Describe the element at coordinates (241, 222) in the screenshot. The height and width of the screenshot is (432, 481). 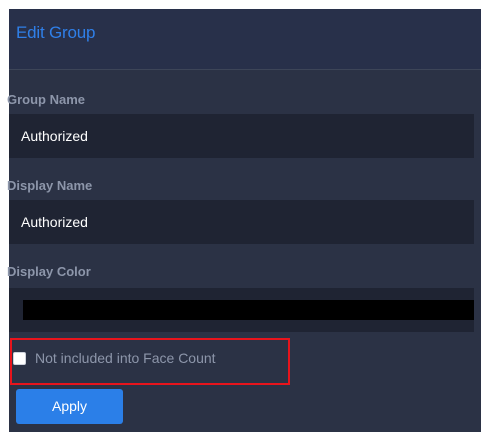
I see `display-name-input: Authorized` at that location.